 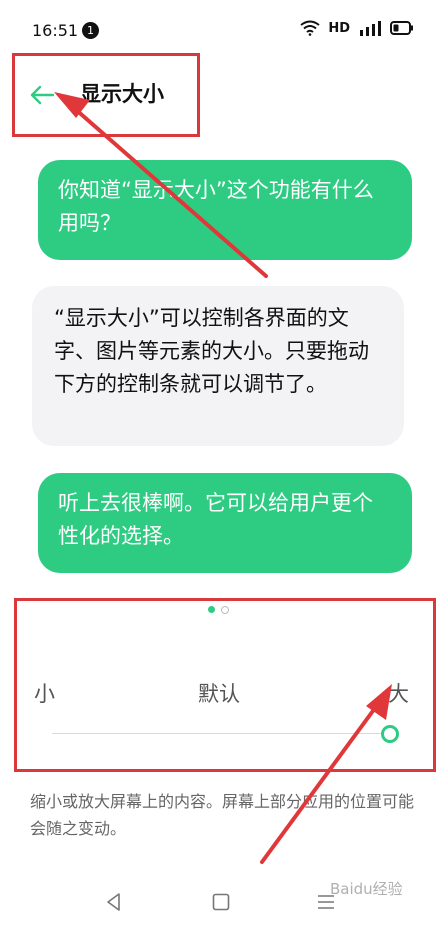 What do you see at coordinates (222, 815) in the screenshot?
I see `description-text: 缩小或放大屏幕上的内容。屏幕上部分应用的位置可能会随之变动。` at bounding box center [222, 815].